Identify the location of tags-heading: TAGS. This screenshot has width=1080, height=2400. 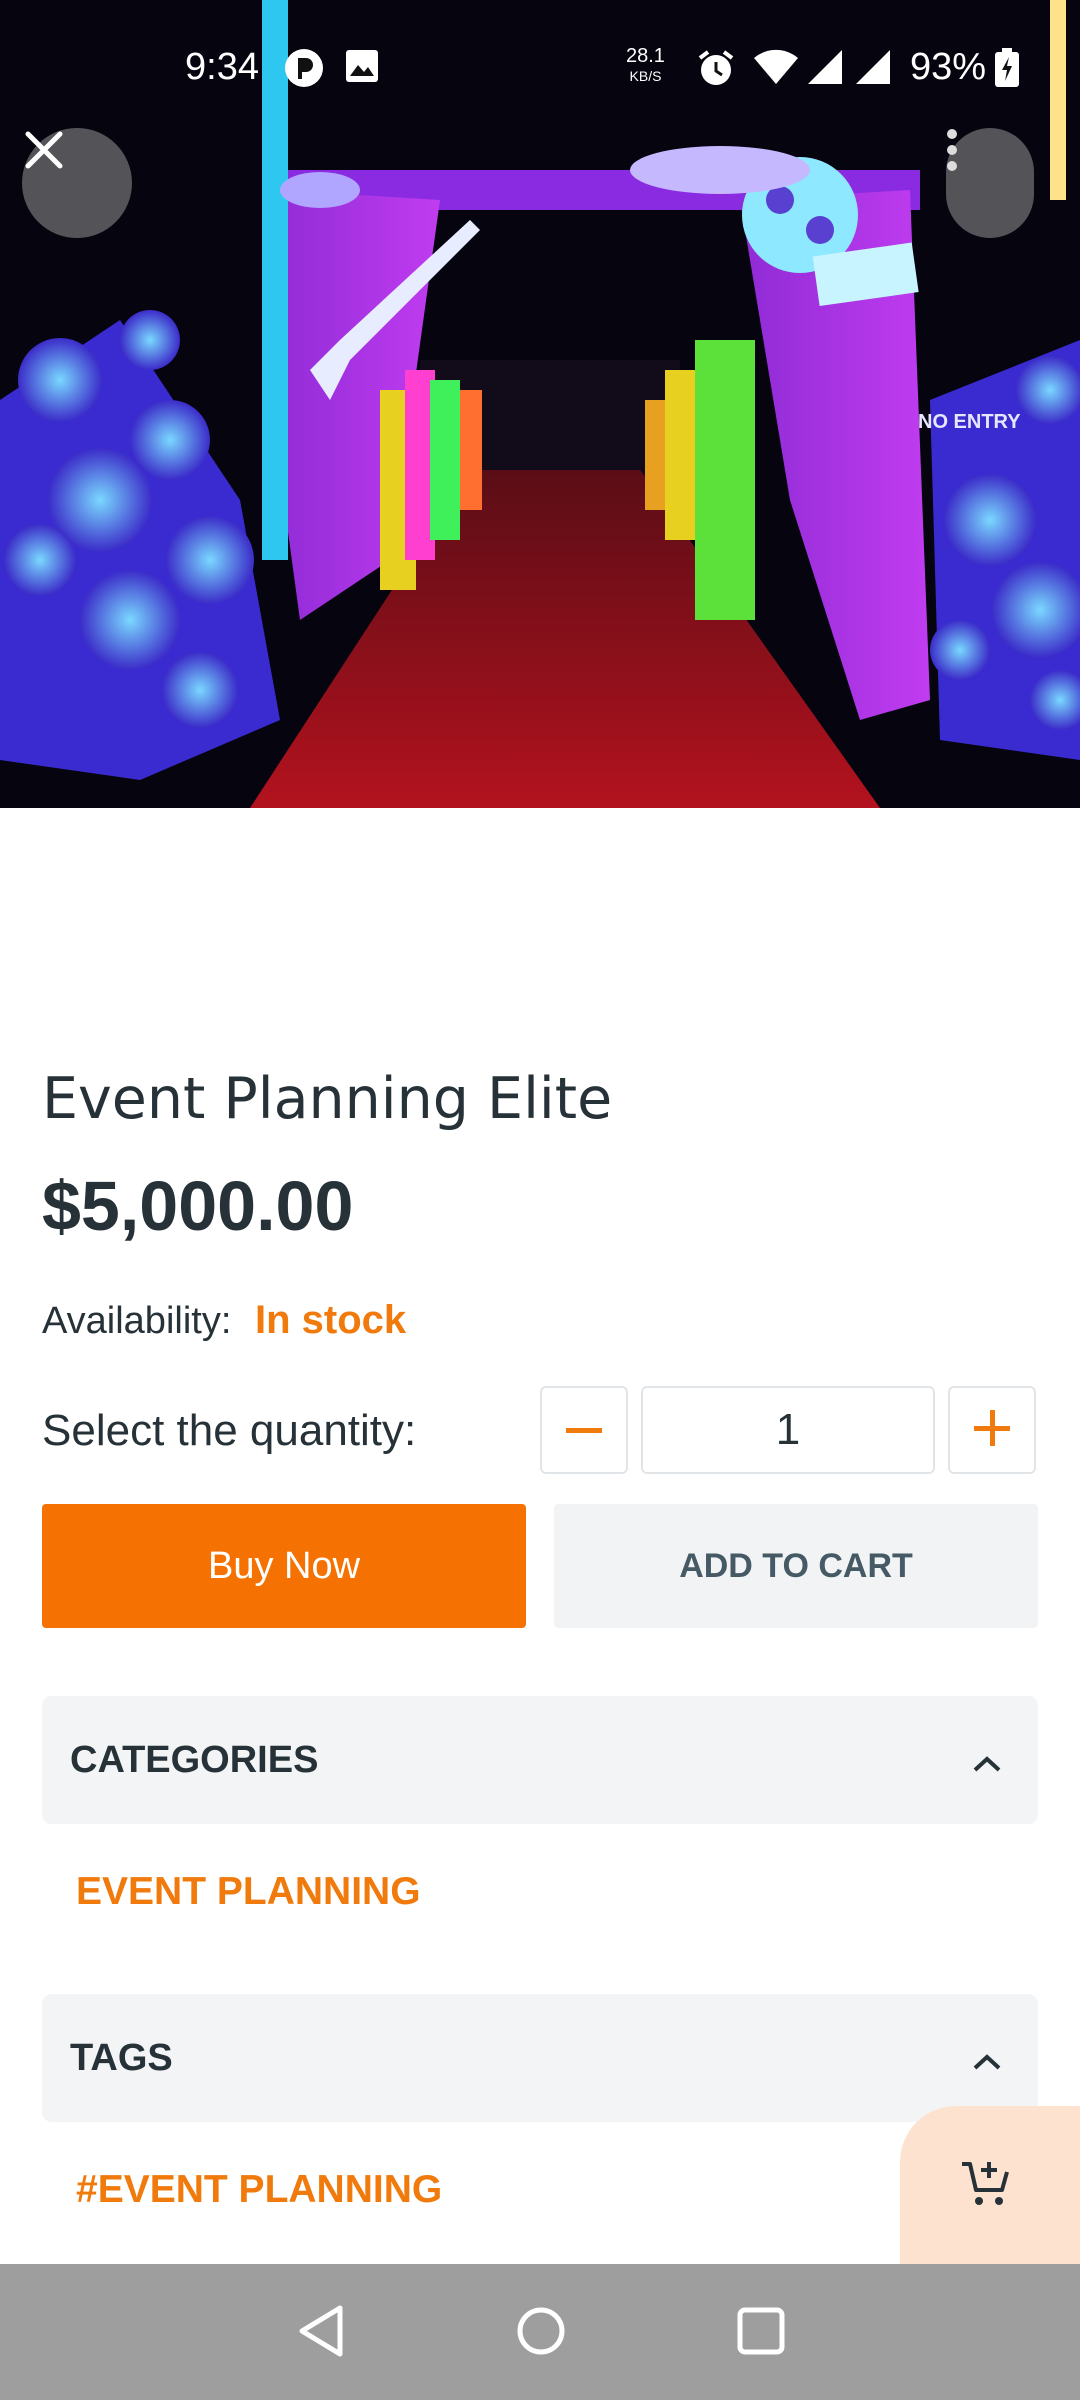
(121, 2057).